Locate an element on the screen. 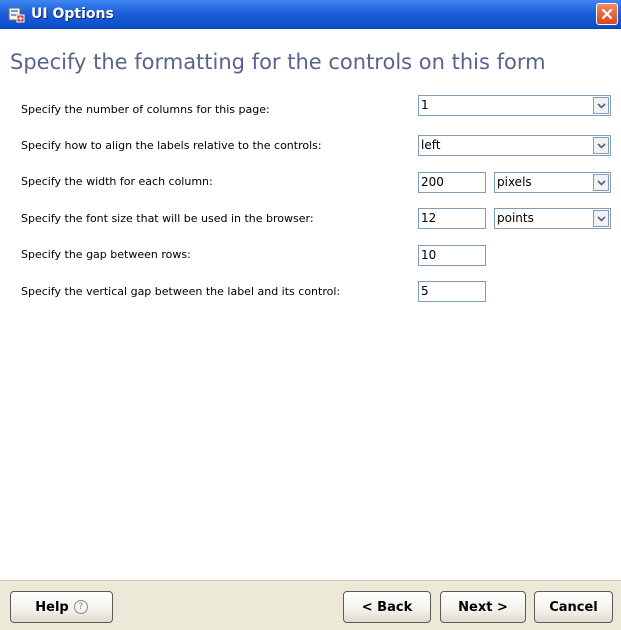 This screenshot has height=630, width=621. back-label: < Back is located at coordinates (387, 607).